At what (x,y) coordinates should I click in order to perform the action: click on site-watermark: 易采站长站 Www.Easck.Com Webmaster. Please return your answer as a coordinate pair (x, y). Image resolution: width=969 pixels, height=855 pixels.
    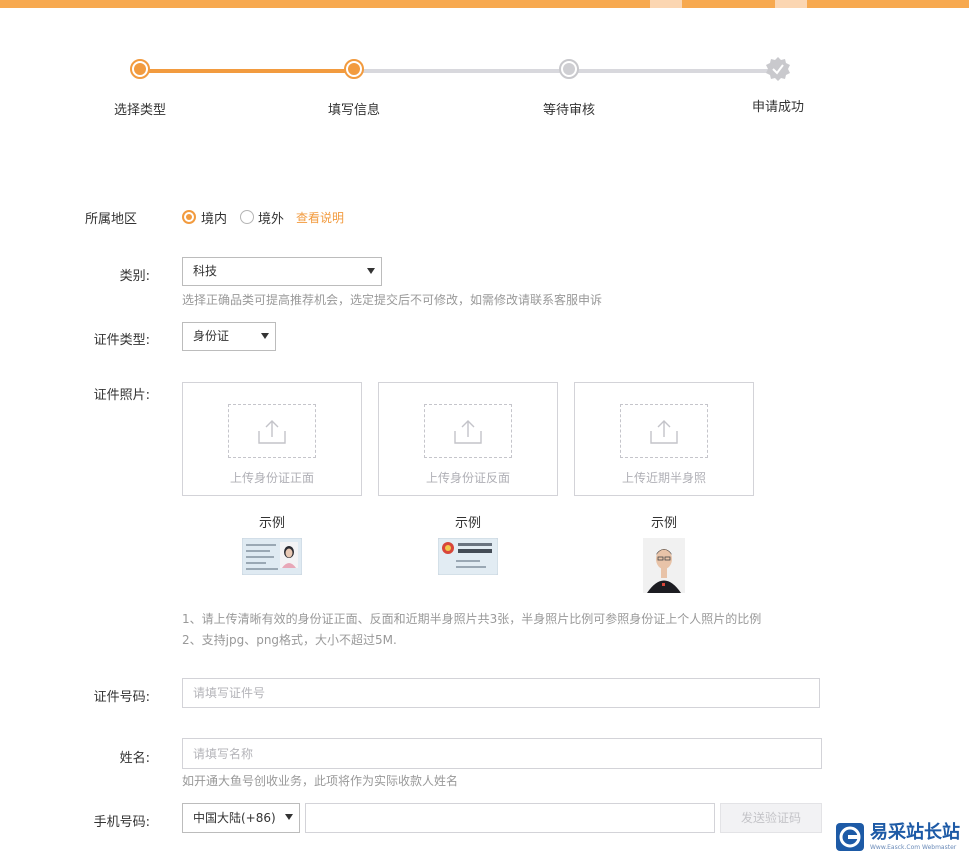
    Looking at the image, I should click on (901, 837).